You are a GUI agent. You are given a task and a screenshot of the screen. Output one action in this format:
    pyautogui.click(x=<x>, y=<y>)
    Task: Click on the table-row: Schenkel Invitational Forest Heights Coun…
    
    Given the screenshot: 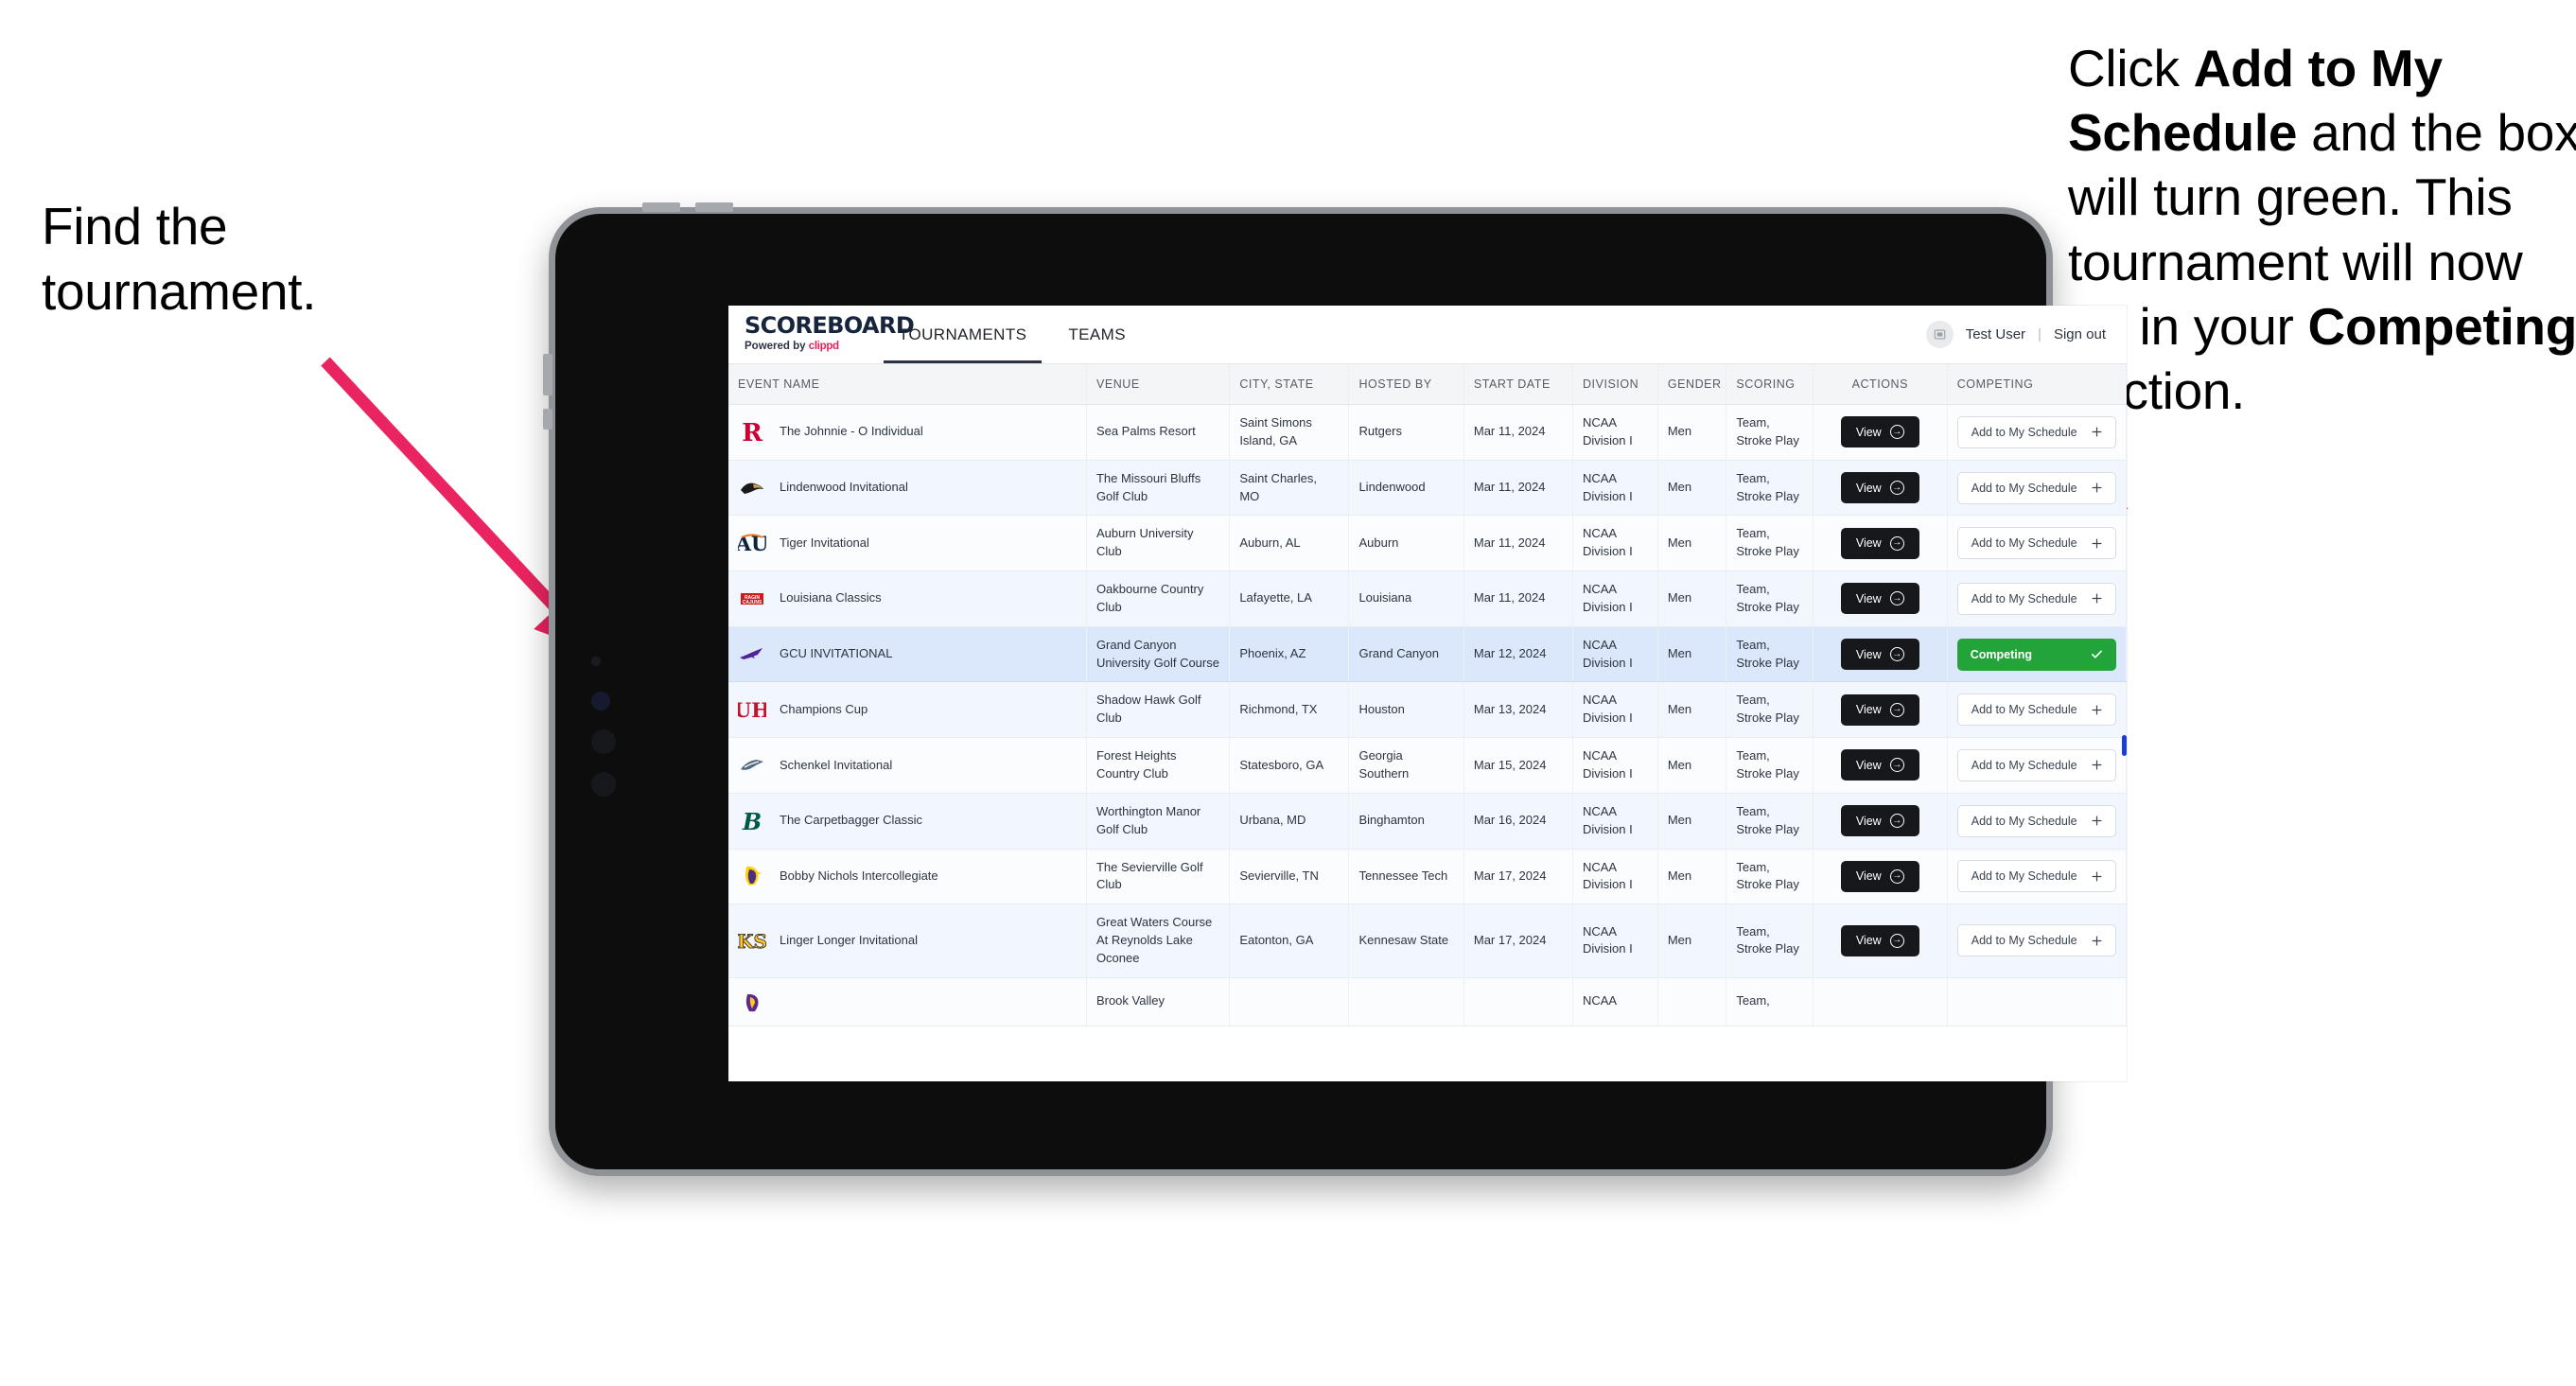 What is the action you would take?
    pyautogui.click(x=1427, y=765)
    